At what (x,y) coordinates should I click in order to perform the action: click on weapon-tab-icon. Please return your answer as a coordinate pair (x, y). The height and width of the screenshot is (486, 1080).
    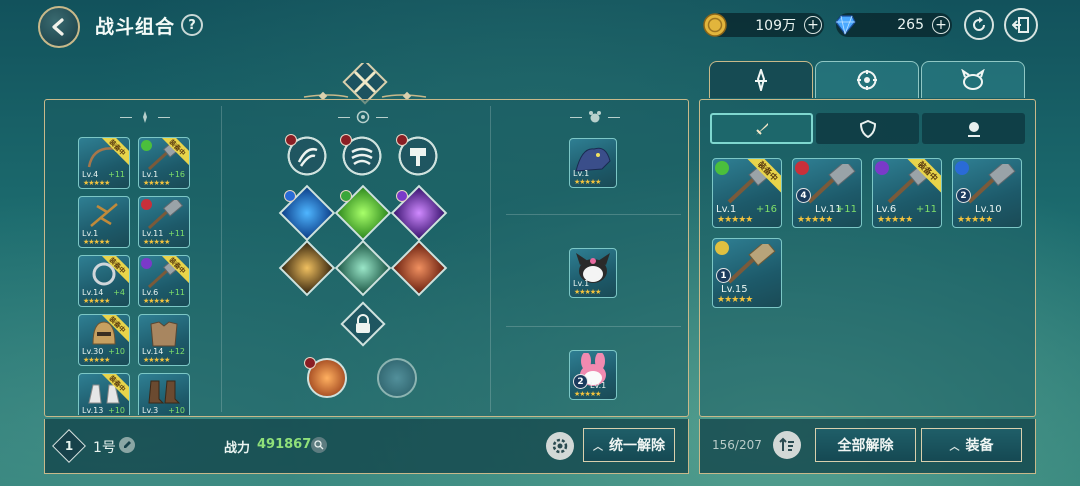
    Looking at the image, I should click on (761, 80).